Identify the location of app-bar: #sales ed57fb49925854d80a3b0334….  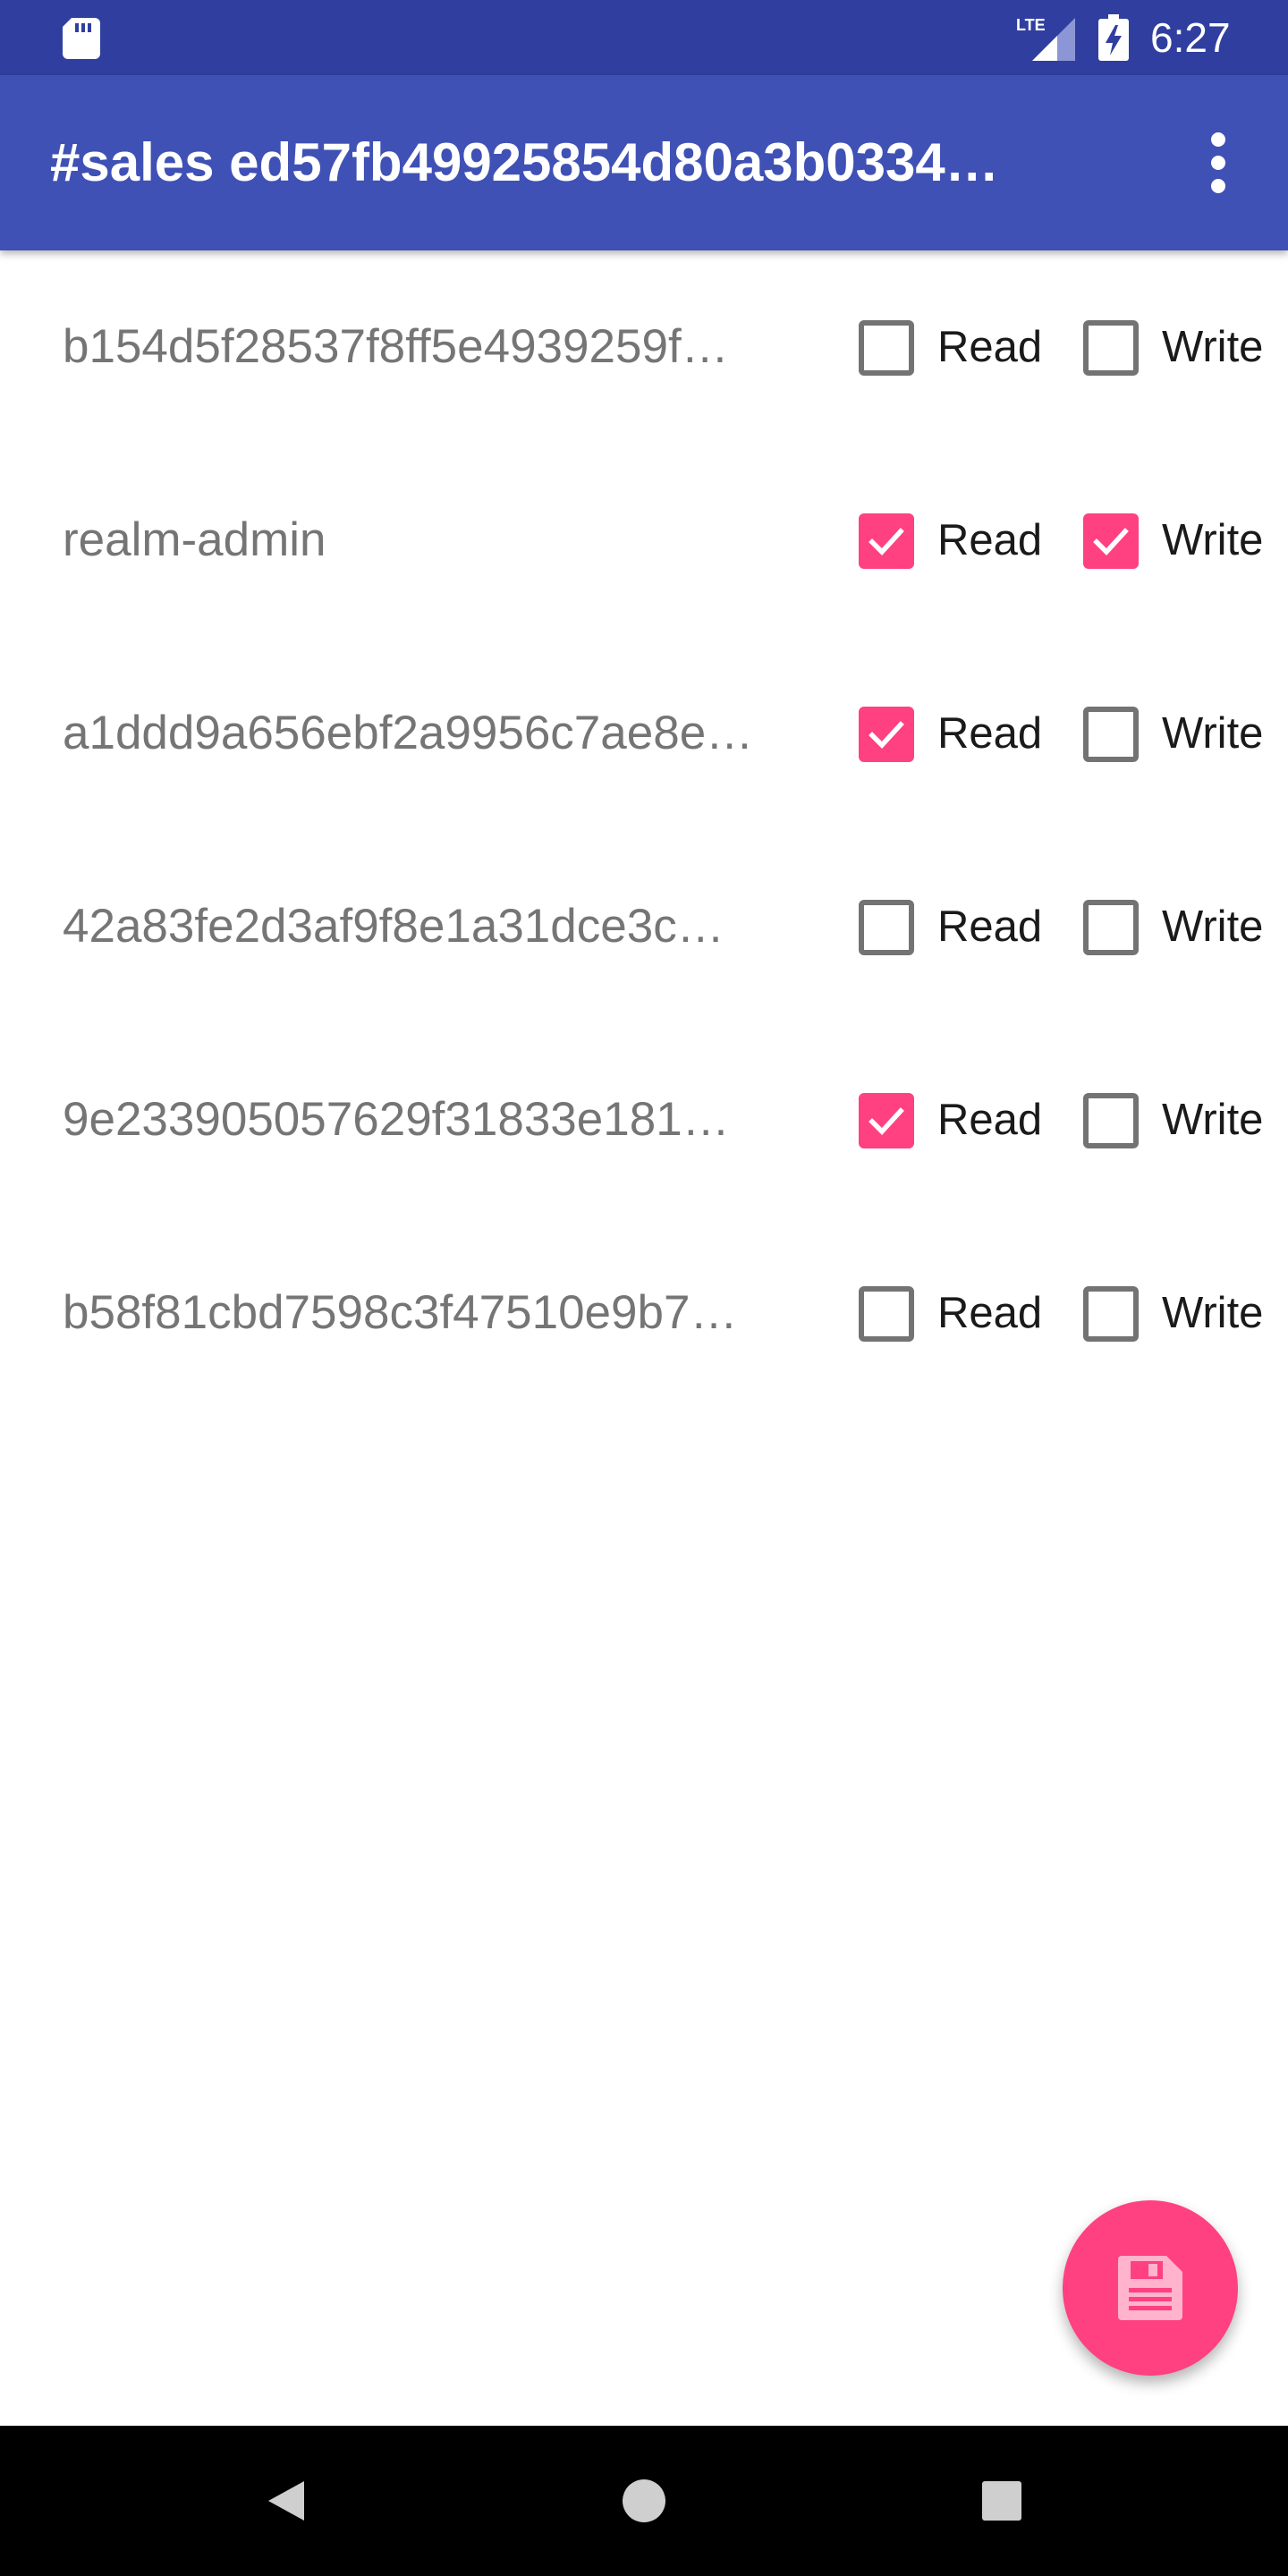
(644, 162).